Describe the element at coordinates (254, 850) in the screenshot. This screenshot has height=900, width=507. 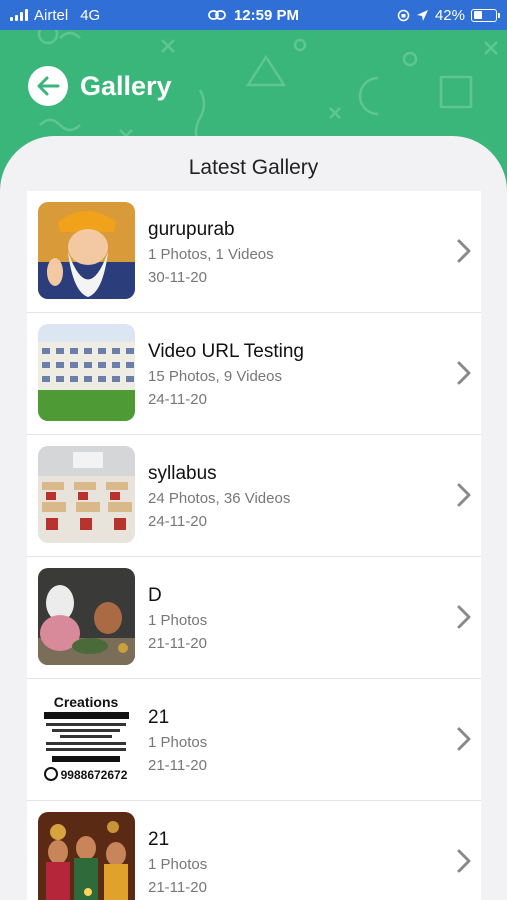
I see `gallery-item: 21 1 Photos 21-11-20` at that location.